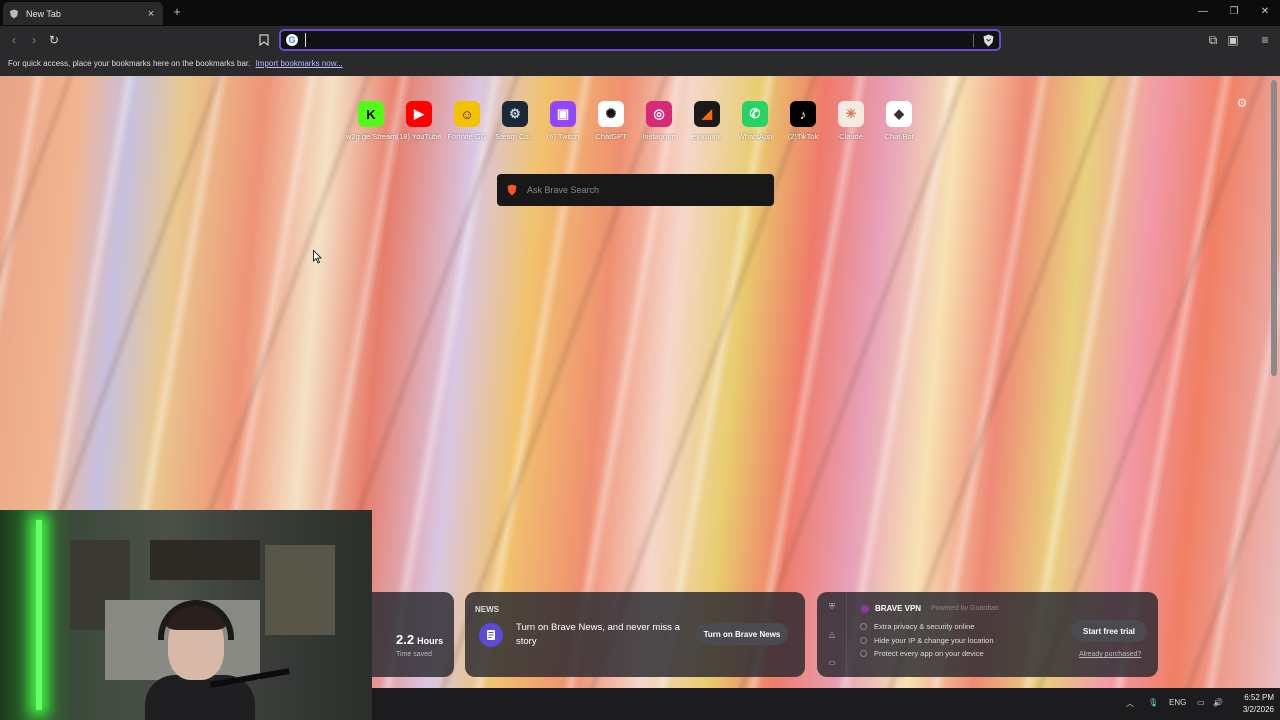 Image resolution: width=1280 pixels, height=720 pixels. What do you see at coordinates (1110, 654) in the screenshot?
I see `already-purchased-link: Already purchased?` at bounding box center [1110, 654].